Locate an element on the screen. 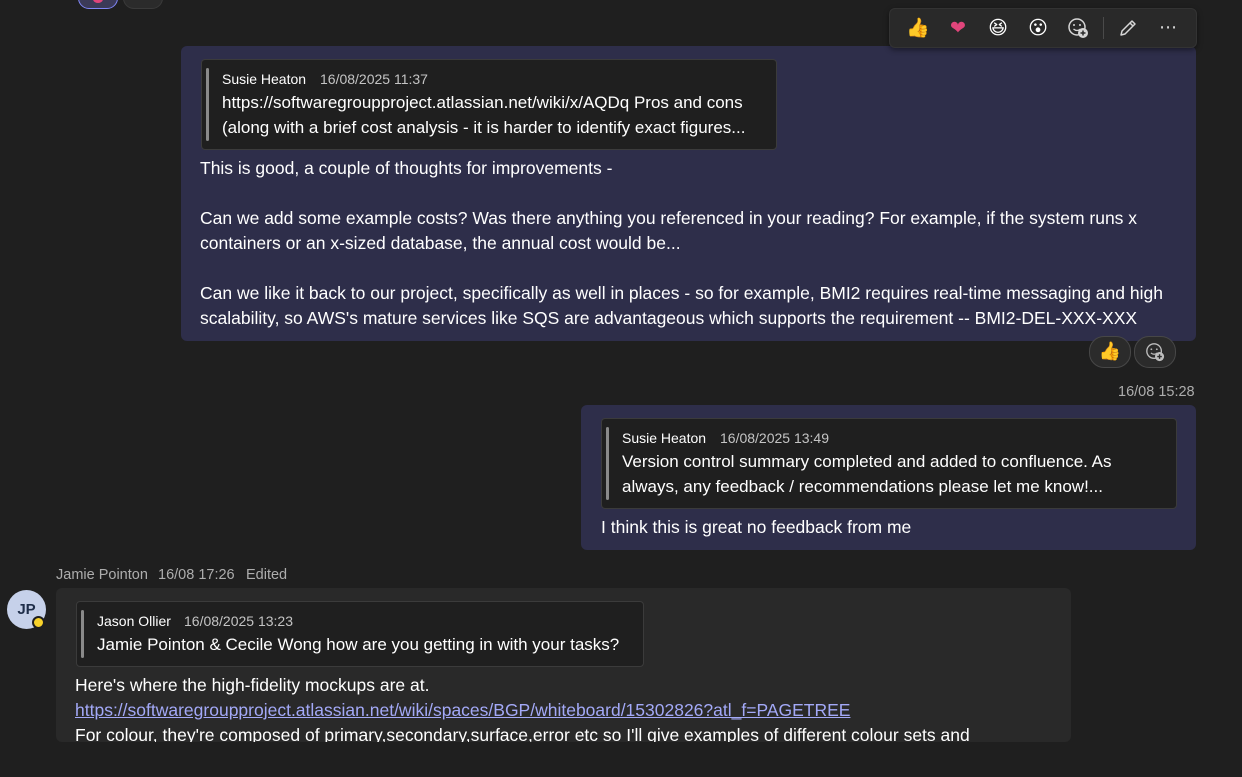 The image size is (1242, 777). like-reaction-button: 👍 is located at coordinates (918, 28).